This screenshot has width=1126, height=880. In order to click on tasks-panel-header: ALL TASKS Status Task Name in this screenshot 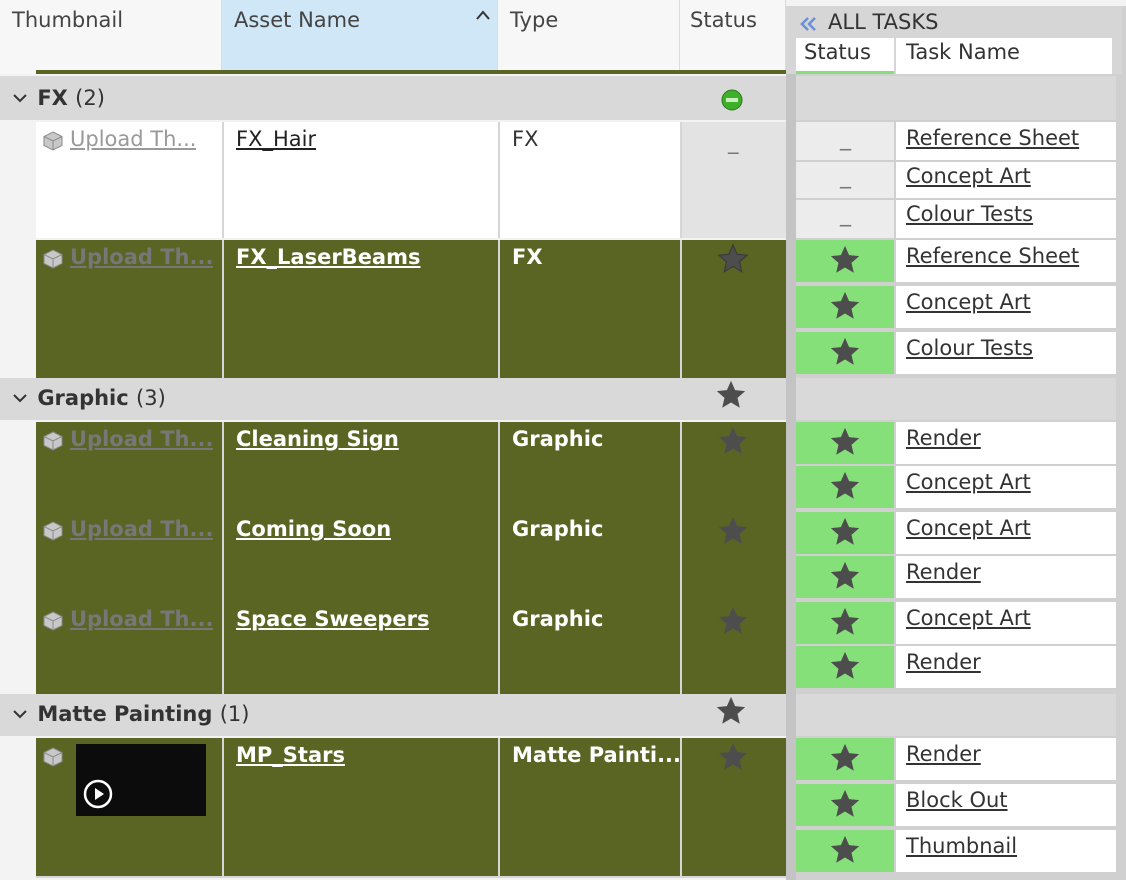, I will do `click(954, 40)`.